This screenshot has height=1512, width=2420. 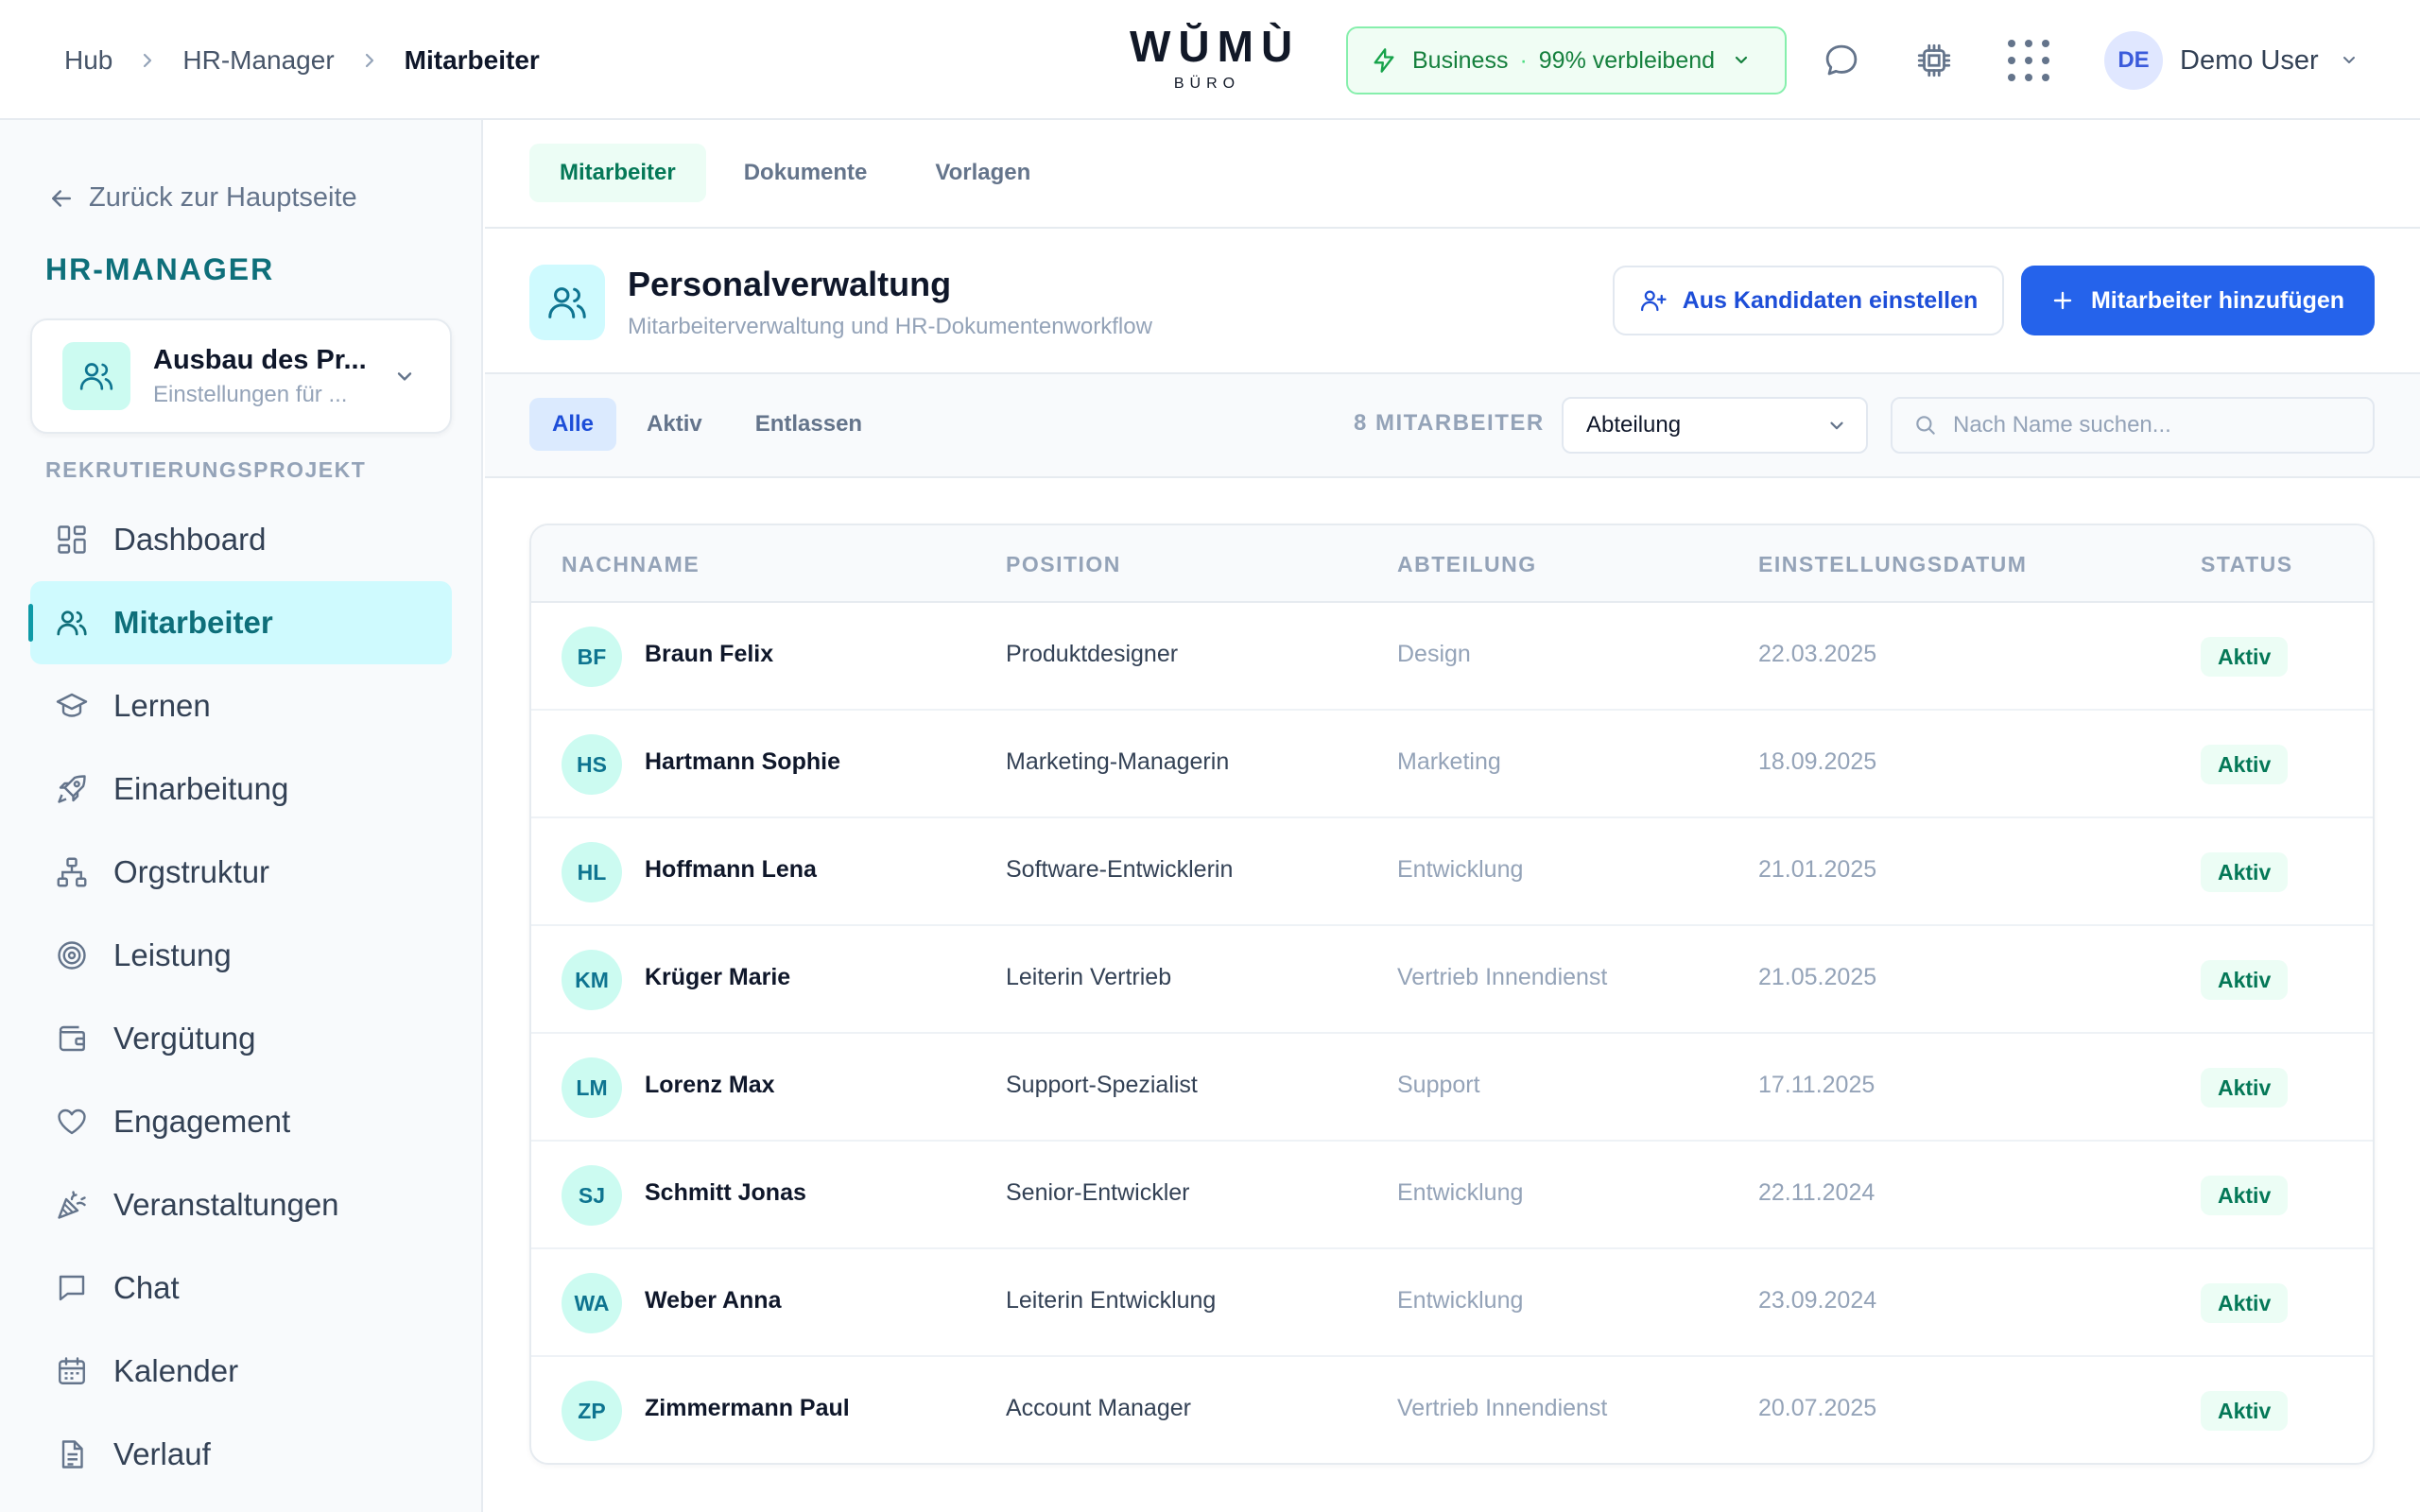 What do you see at coordinates (72, 1205) in the screenshot?
I see `party-icon` at bounding box center [72, 1205].